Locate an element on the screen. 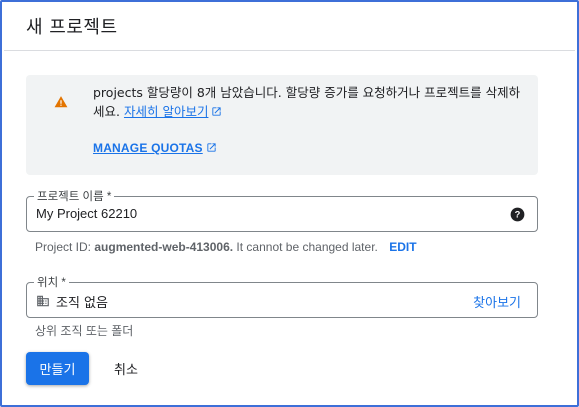  dialog-title: 새 프로젝트 is located at coordinates (72, 27).